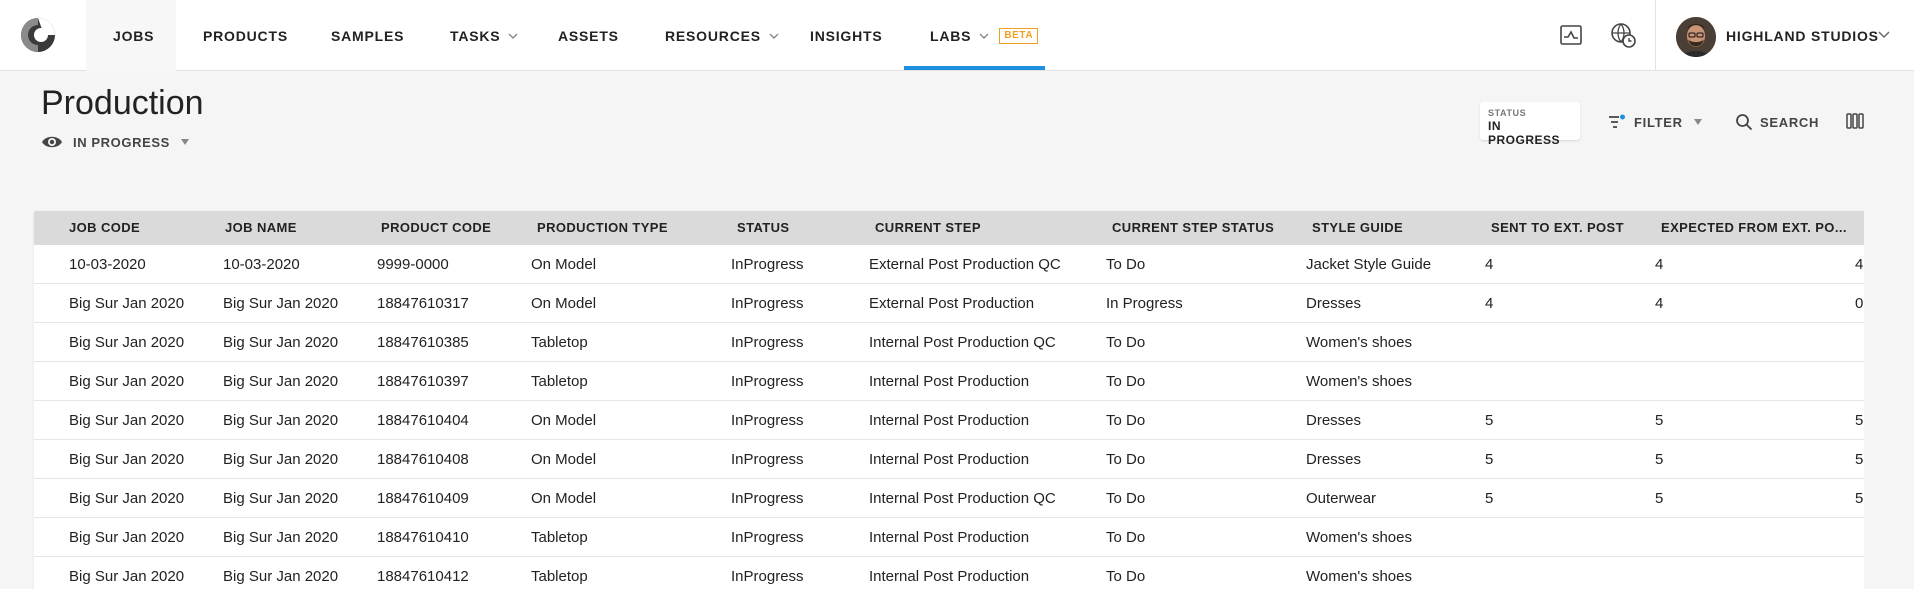  Describe the element at coordinates (1790, 122) in the screenshot. I see `search-button-label: SEARCH` at that location.